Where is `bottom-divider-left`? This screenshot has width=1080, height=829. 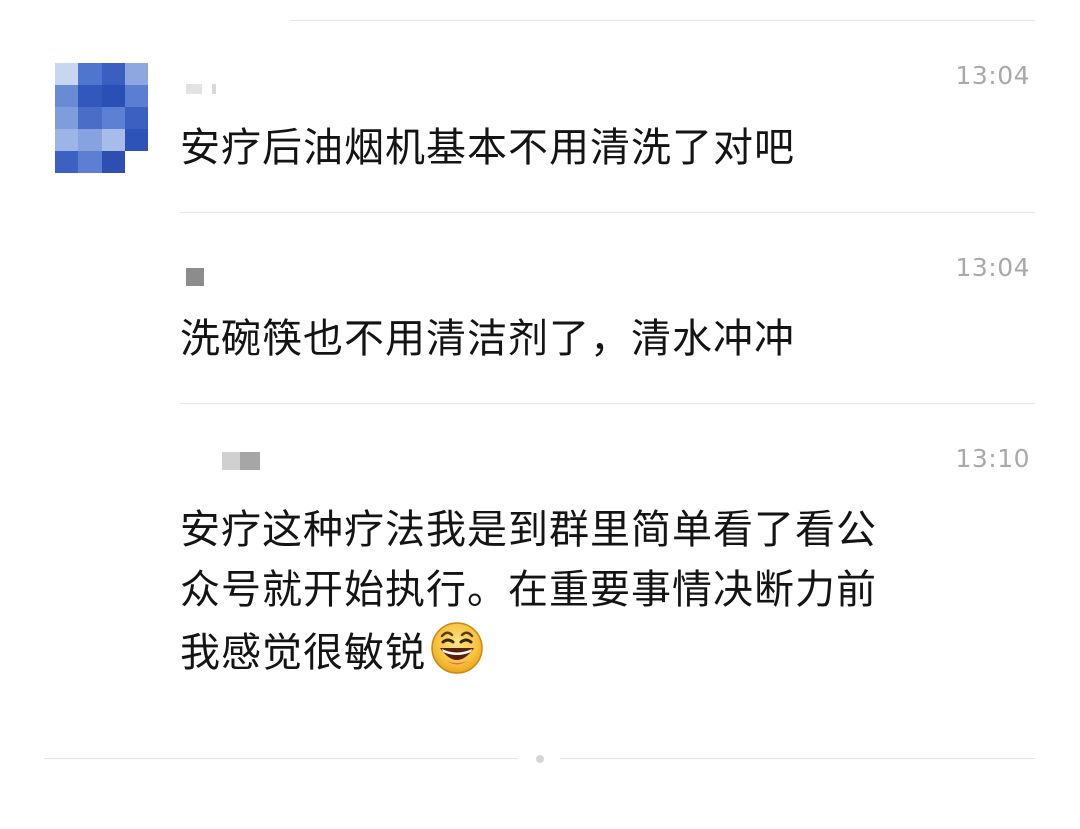
bottom-divider-left is located at coordinates (281, 758).